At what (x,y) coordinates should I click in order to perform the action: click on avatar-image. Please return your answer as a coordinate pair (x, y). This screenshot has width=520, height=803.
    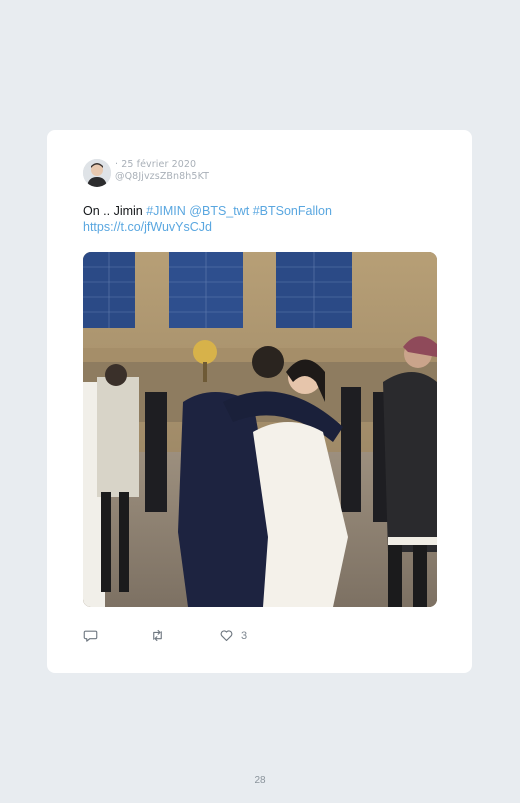
    Looking at the image, I should click on (97, 173).